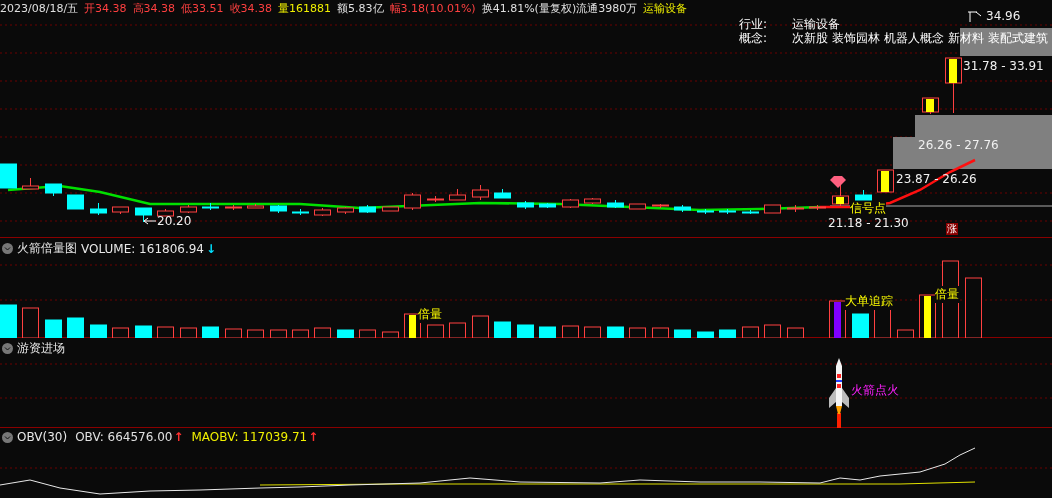 This screenshot has height=498, width=1052. Describe the element at coordinates (432, 8) in the screenshot. I see `quote-field: 幅3.18(10.01%)` at that location.